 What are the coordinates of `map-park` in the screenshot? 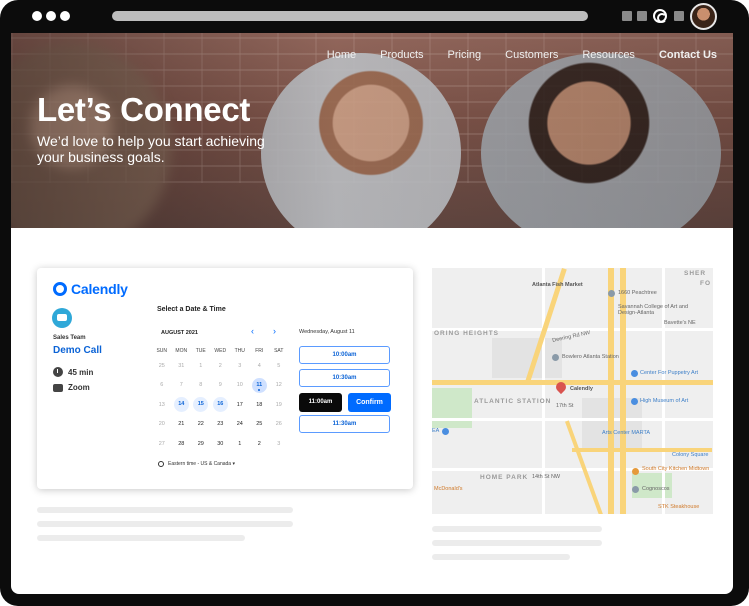 It's located at (452, 408).